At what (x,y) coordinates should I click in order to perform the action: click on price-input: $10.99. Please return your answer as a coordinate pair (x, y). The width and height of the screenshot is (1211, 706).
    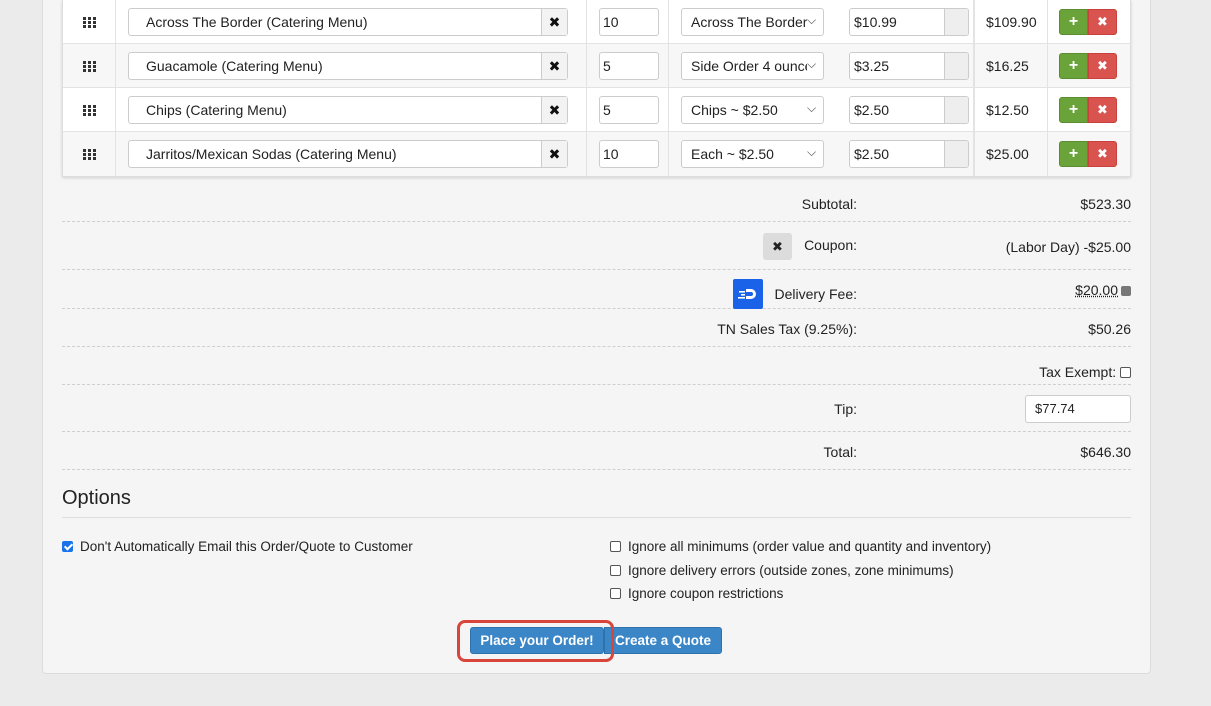
    Looking at the image, I should click on (909, 22).